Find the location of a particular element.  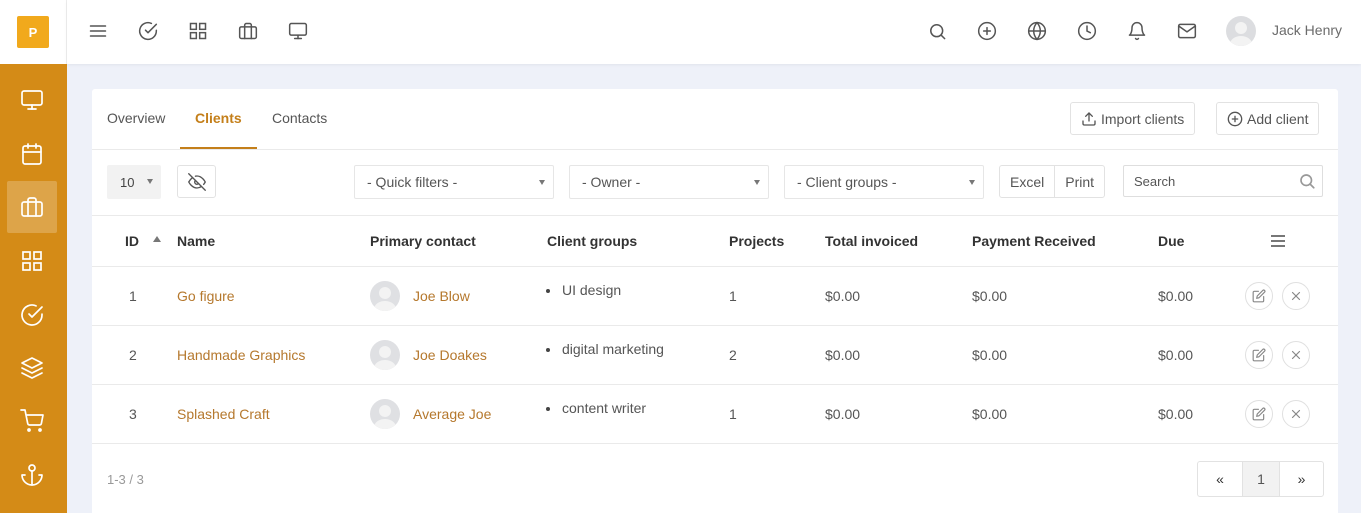

contact-name-link: Joe Blow is located at coordinates (441, 296).